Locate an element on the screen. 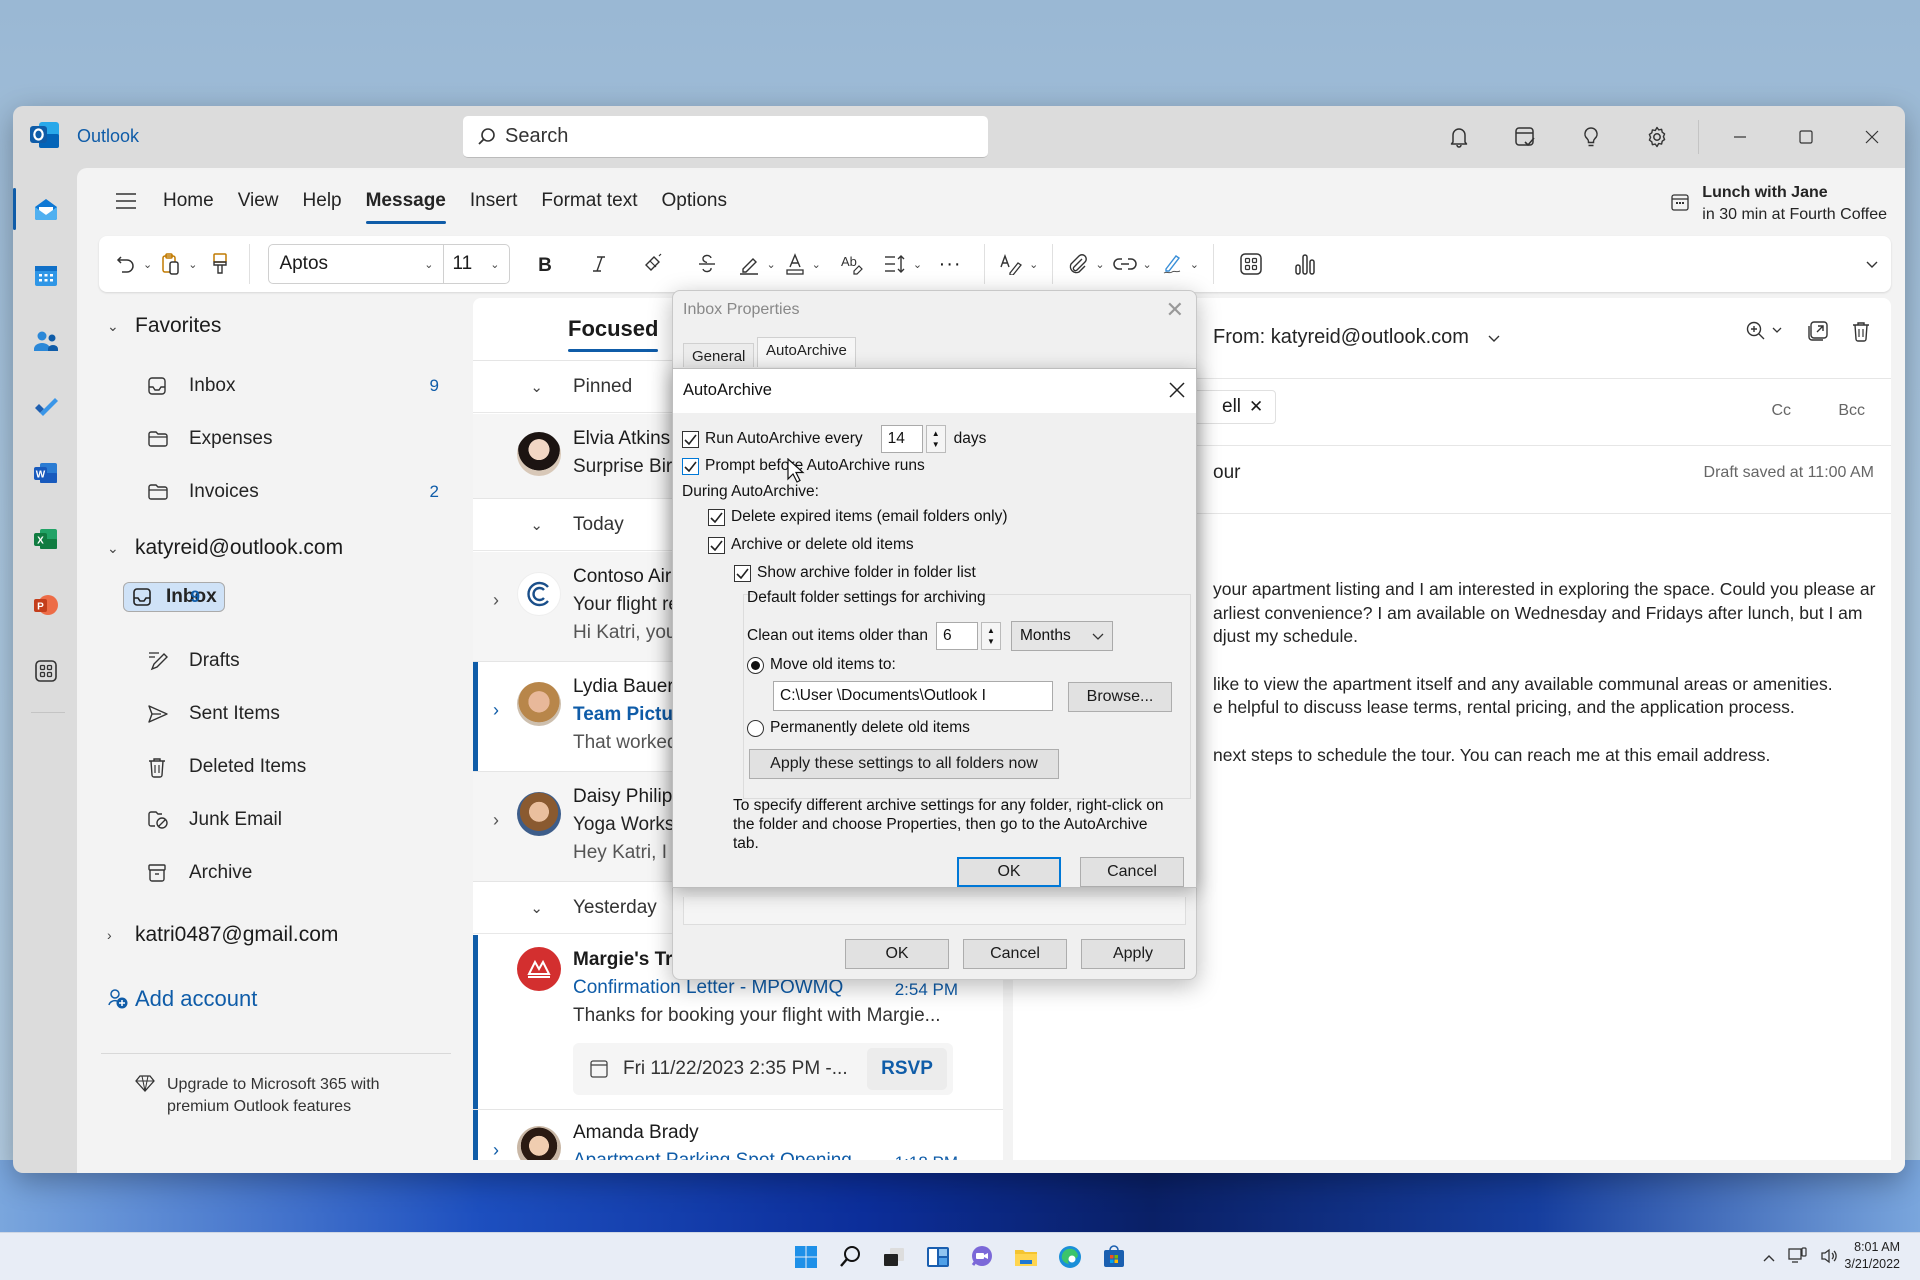 The height and width of the screenshot is (1280, 1920). event-card: Fri 11/22/2023 2:35 PM -... RSVP is located at coordinates (763, 1069).